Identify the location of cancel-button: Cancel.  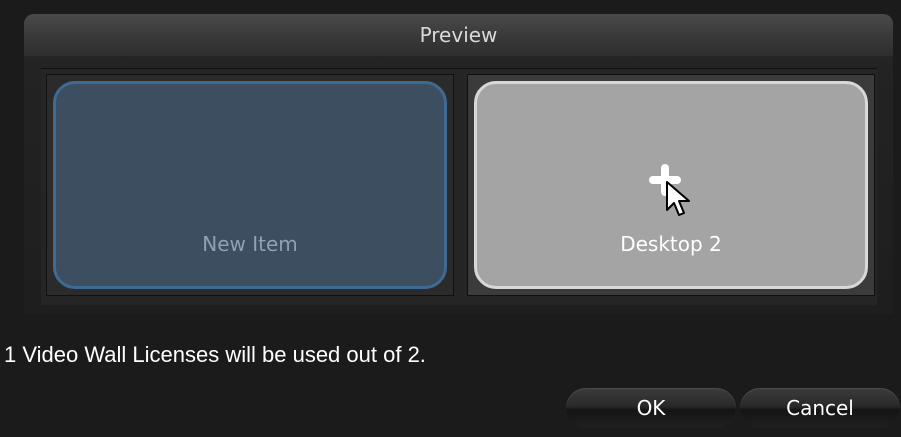
(820, 408).